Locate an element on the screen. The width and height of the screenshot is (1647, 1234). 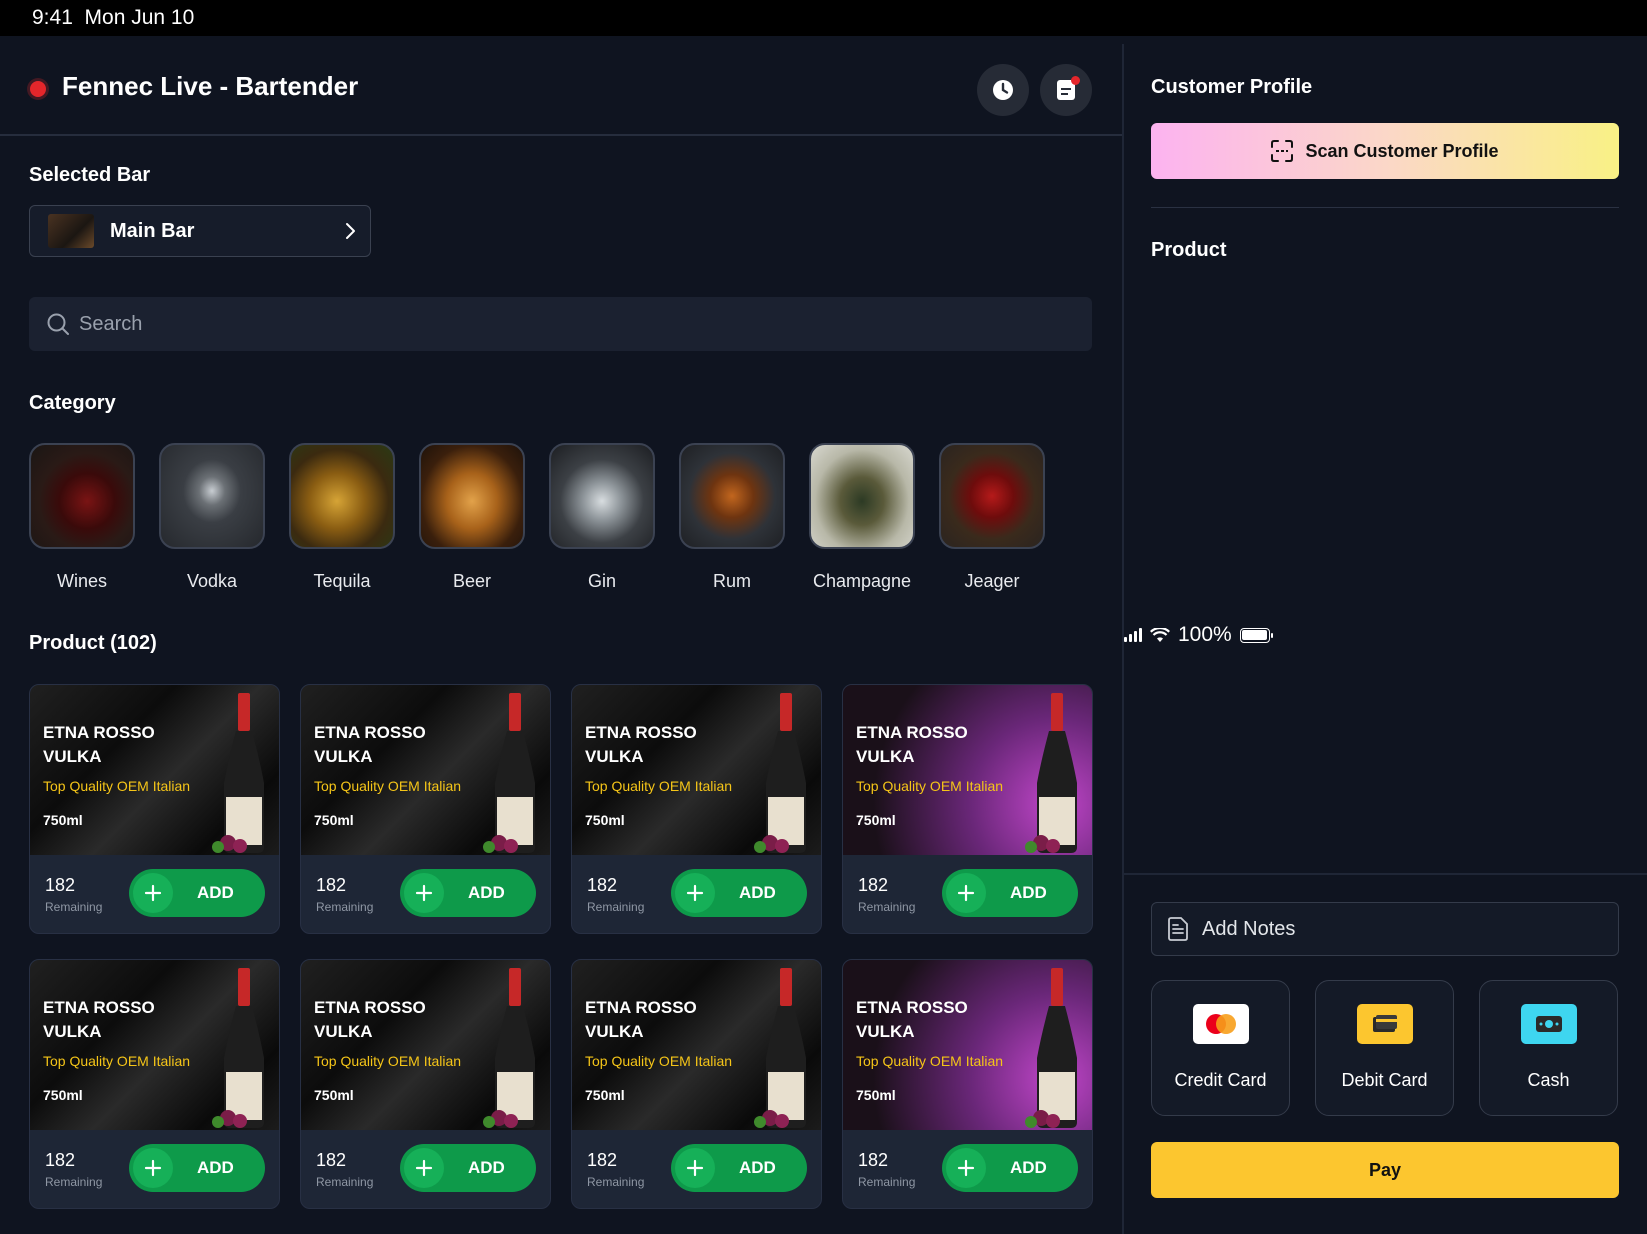
scan-customer-profile-button: Scan Customer Profile is located at coordinates (1385, 151).